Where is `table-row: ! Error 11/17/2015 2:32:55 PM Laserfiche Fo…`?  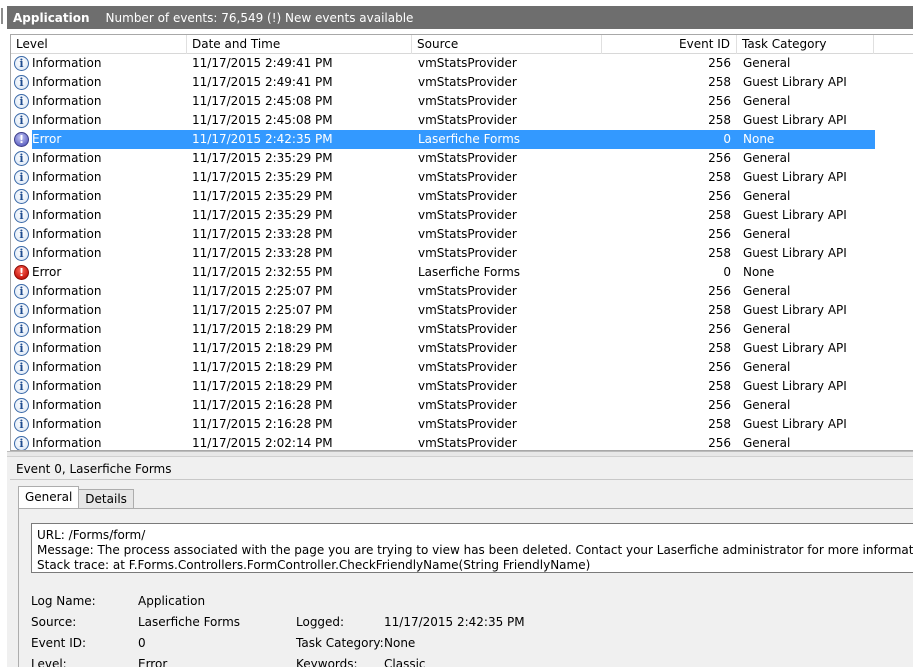 table-row: ! Error 11/17/2015 2:32:55 PM Laserfiche Fo… is located at coordinates (462, 272).